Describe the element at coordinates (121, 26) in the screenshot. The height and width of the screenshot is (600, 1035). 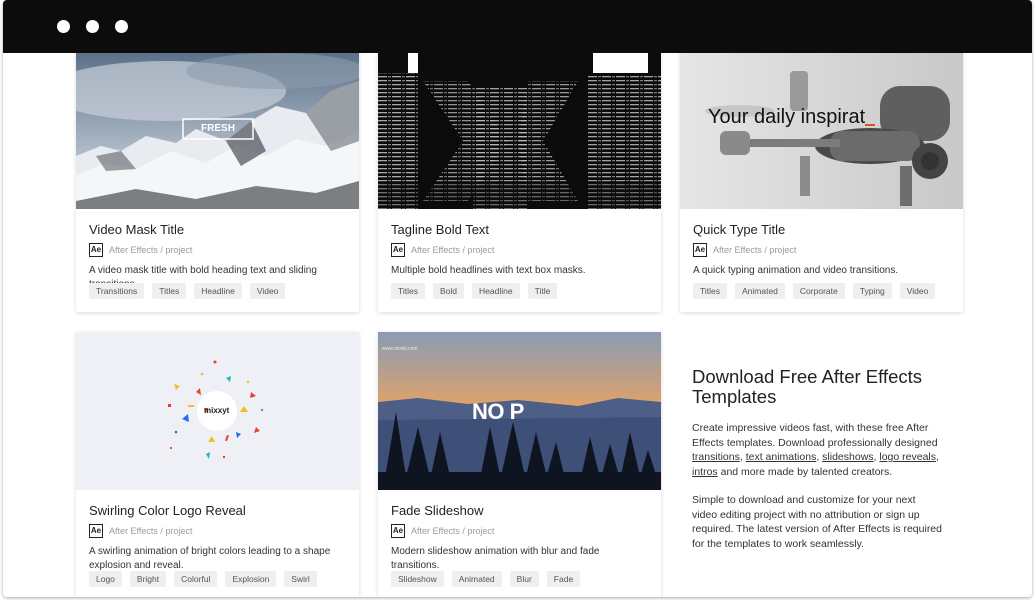
I see `window-maximize-dot` at that location.